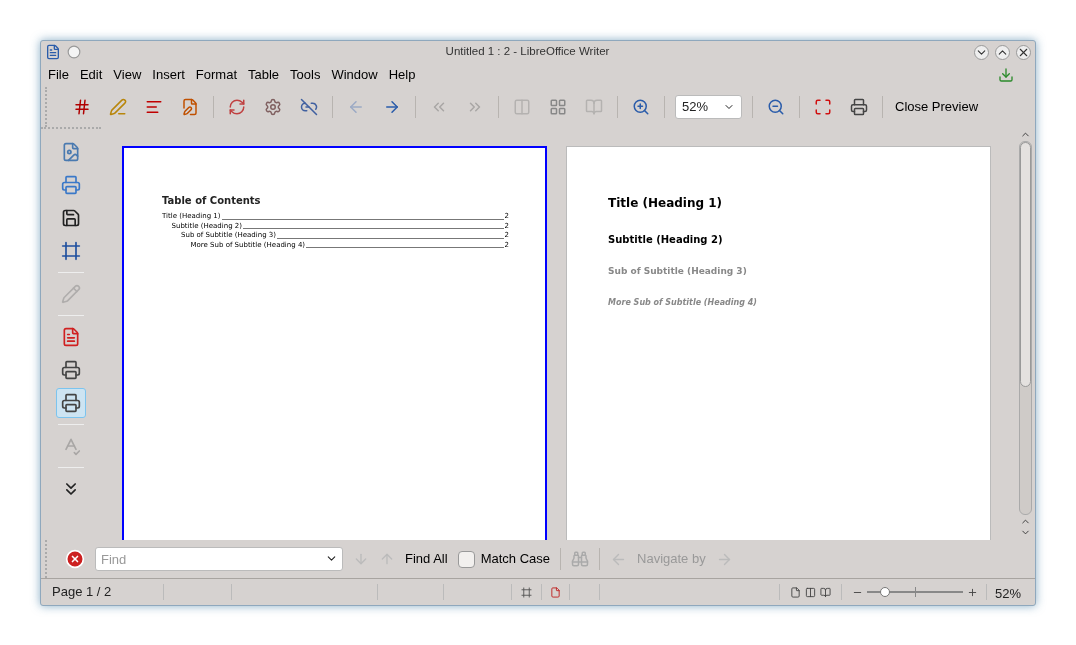 This screenshot has height=645, width=1076. What do you see at coordinates (127, 75) in the screenshot?
I see `menu-item: View` at bounding box center [127, 75].